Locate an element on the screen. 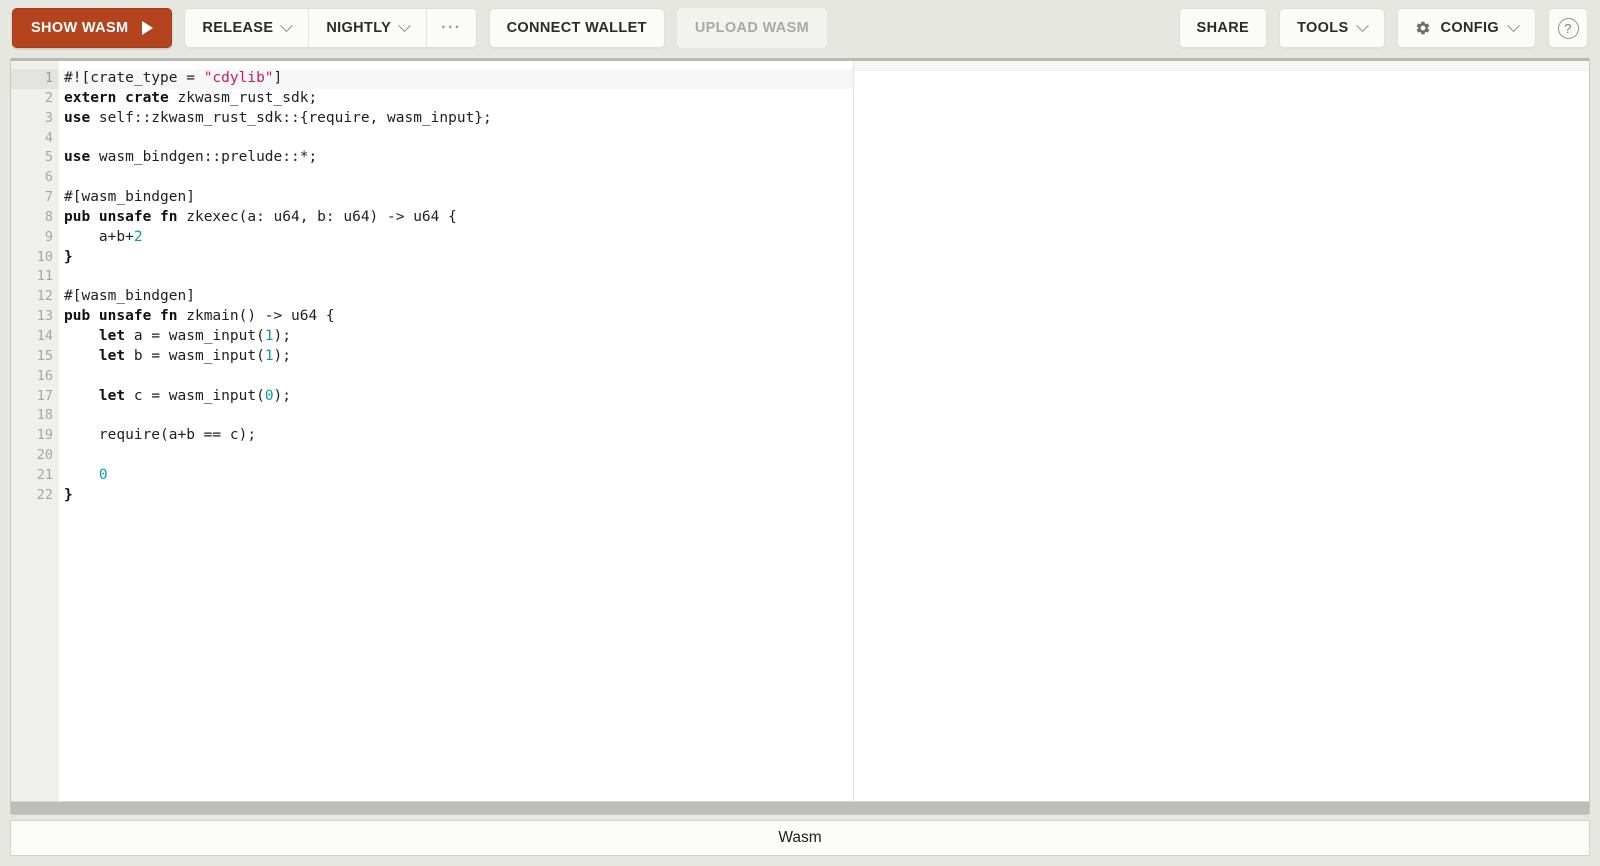  gutter-line-number: 22 is located at coordinates (34, 496).